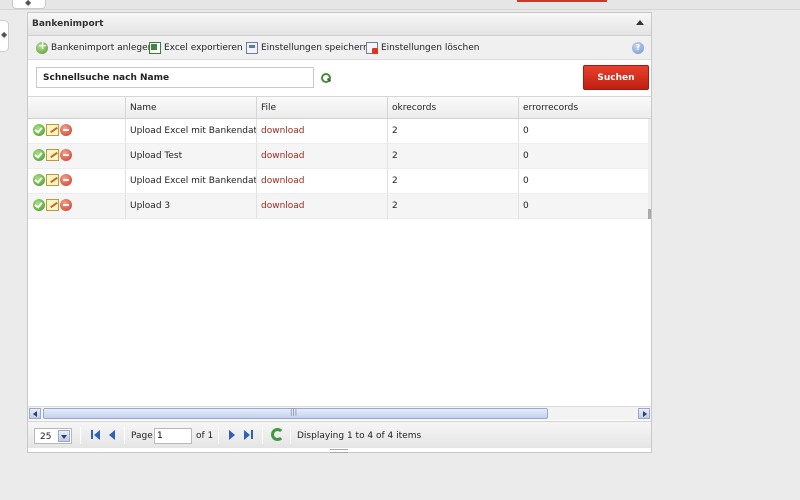  Describe the element at coordinates (205, 436) in the screenshot. I see `page-count-label: of 1` at that location.